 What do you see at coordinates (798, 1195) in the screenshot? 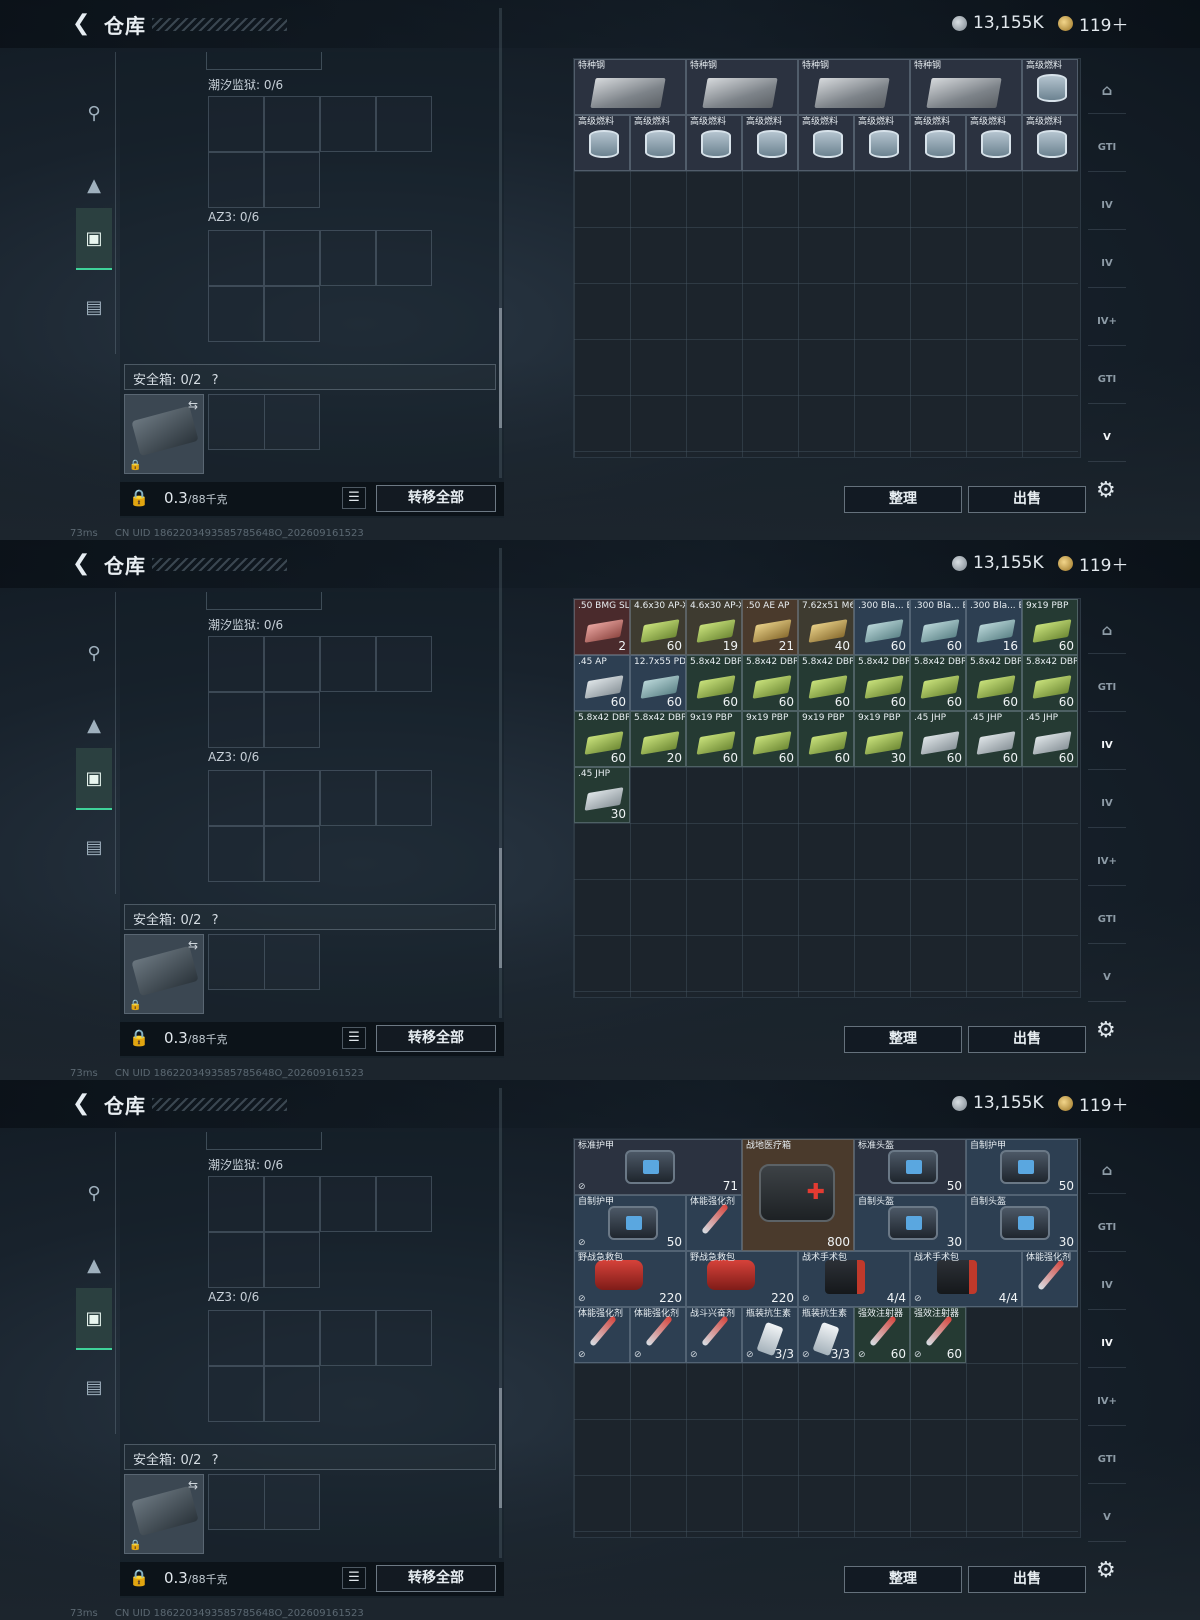
I see `stash-item: 战地医疗箱 800` at bounding box center [798, 1195].